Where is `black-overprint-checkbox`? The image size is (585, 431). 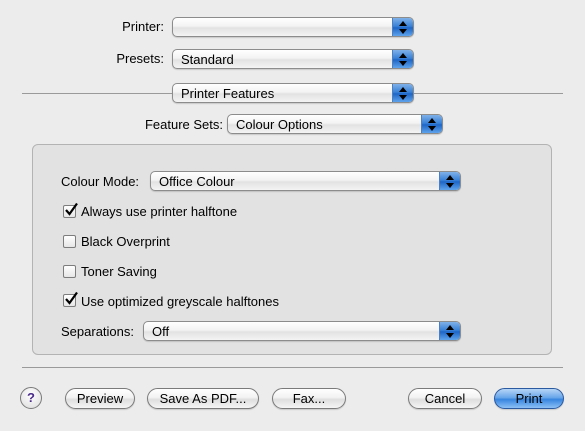 black-overprint-checkbox is located at coordinates (69, 241).